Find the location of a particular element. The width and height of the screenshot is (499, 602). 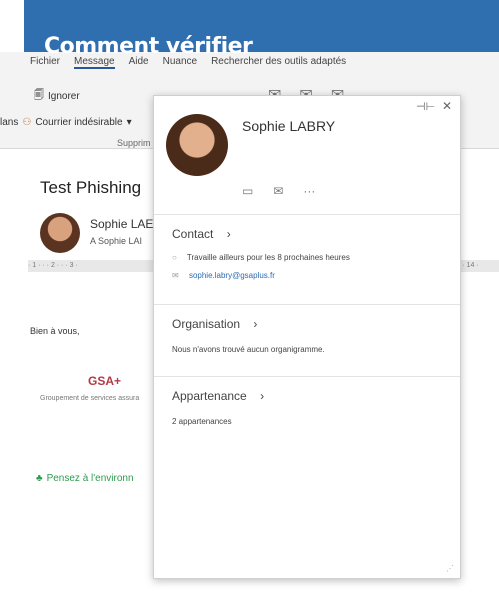

membership-text: 2 appartenances is located at coordinates (202, 421).